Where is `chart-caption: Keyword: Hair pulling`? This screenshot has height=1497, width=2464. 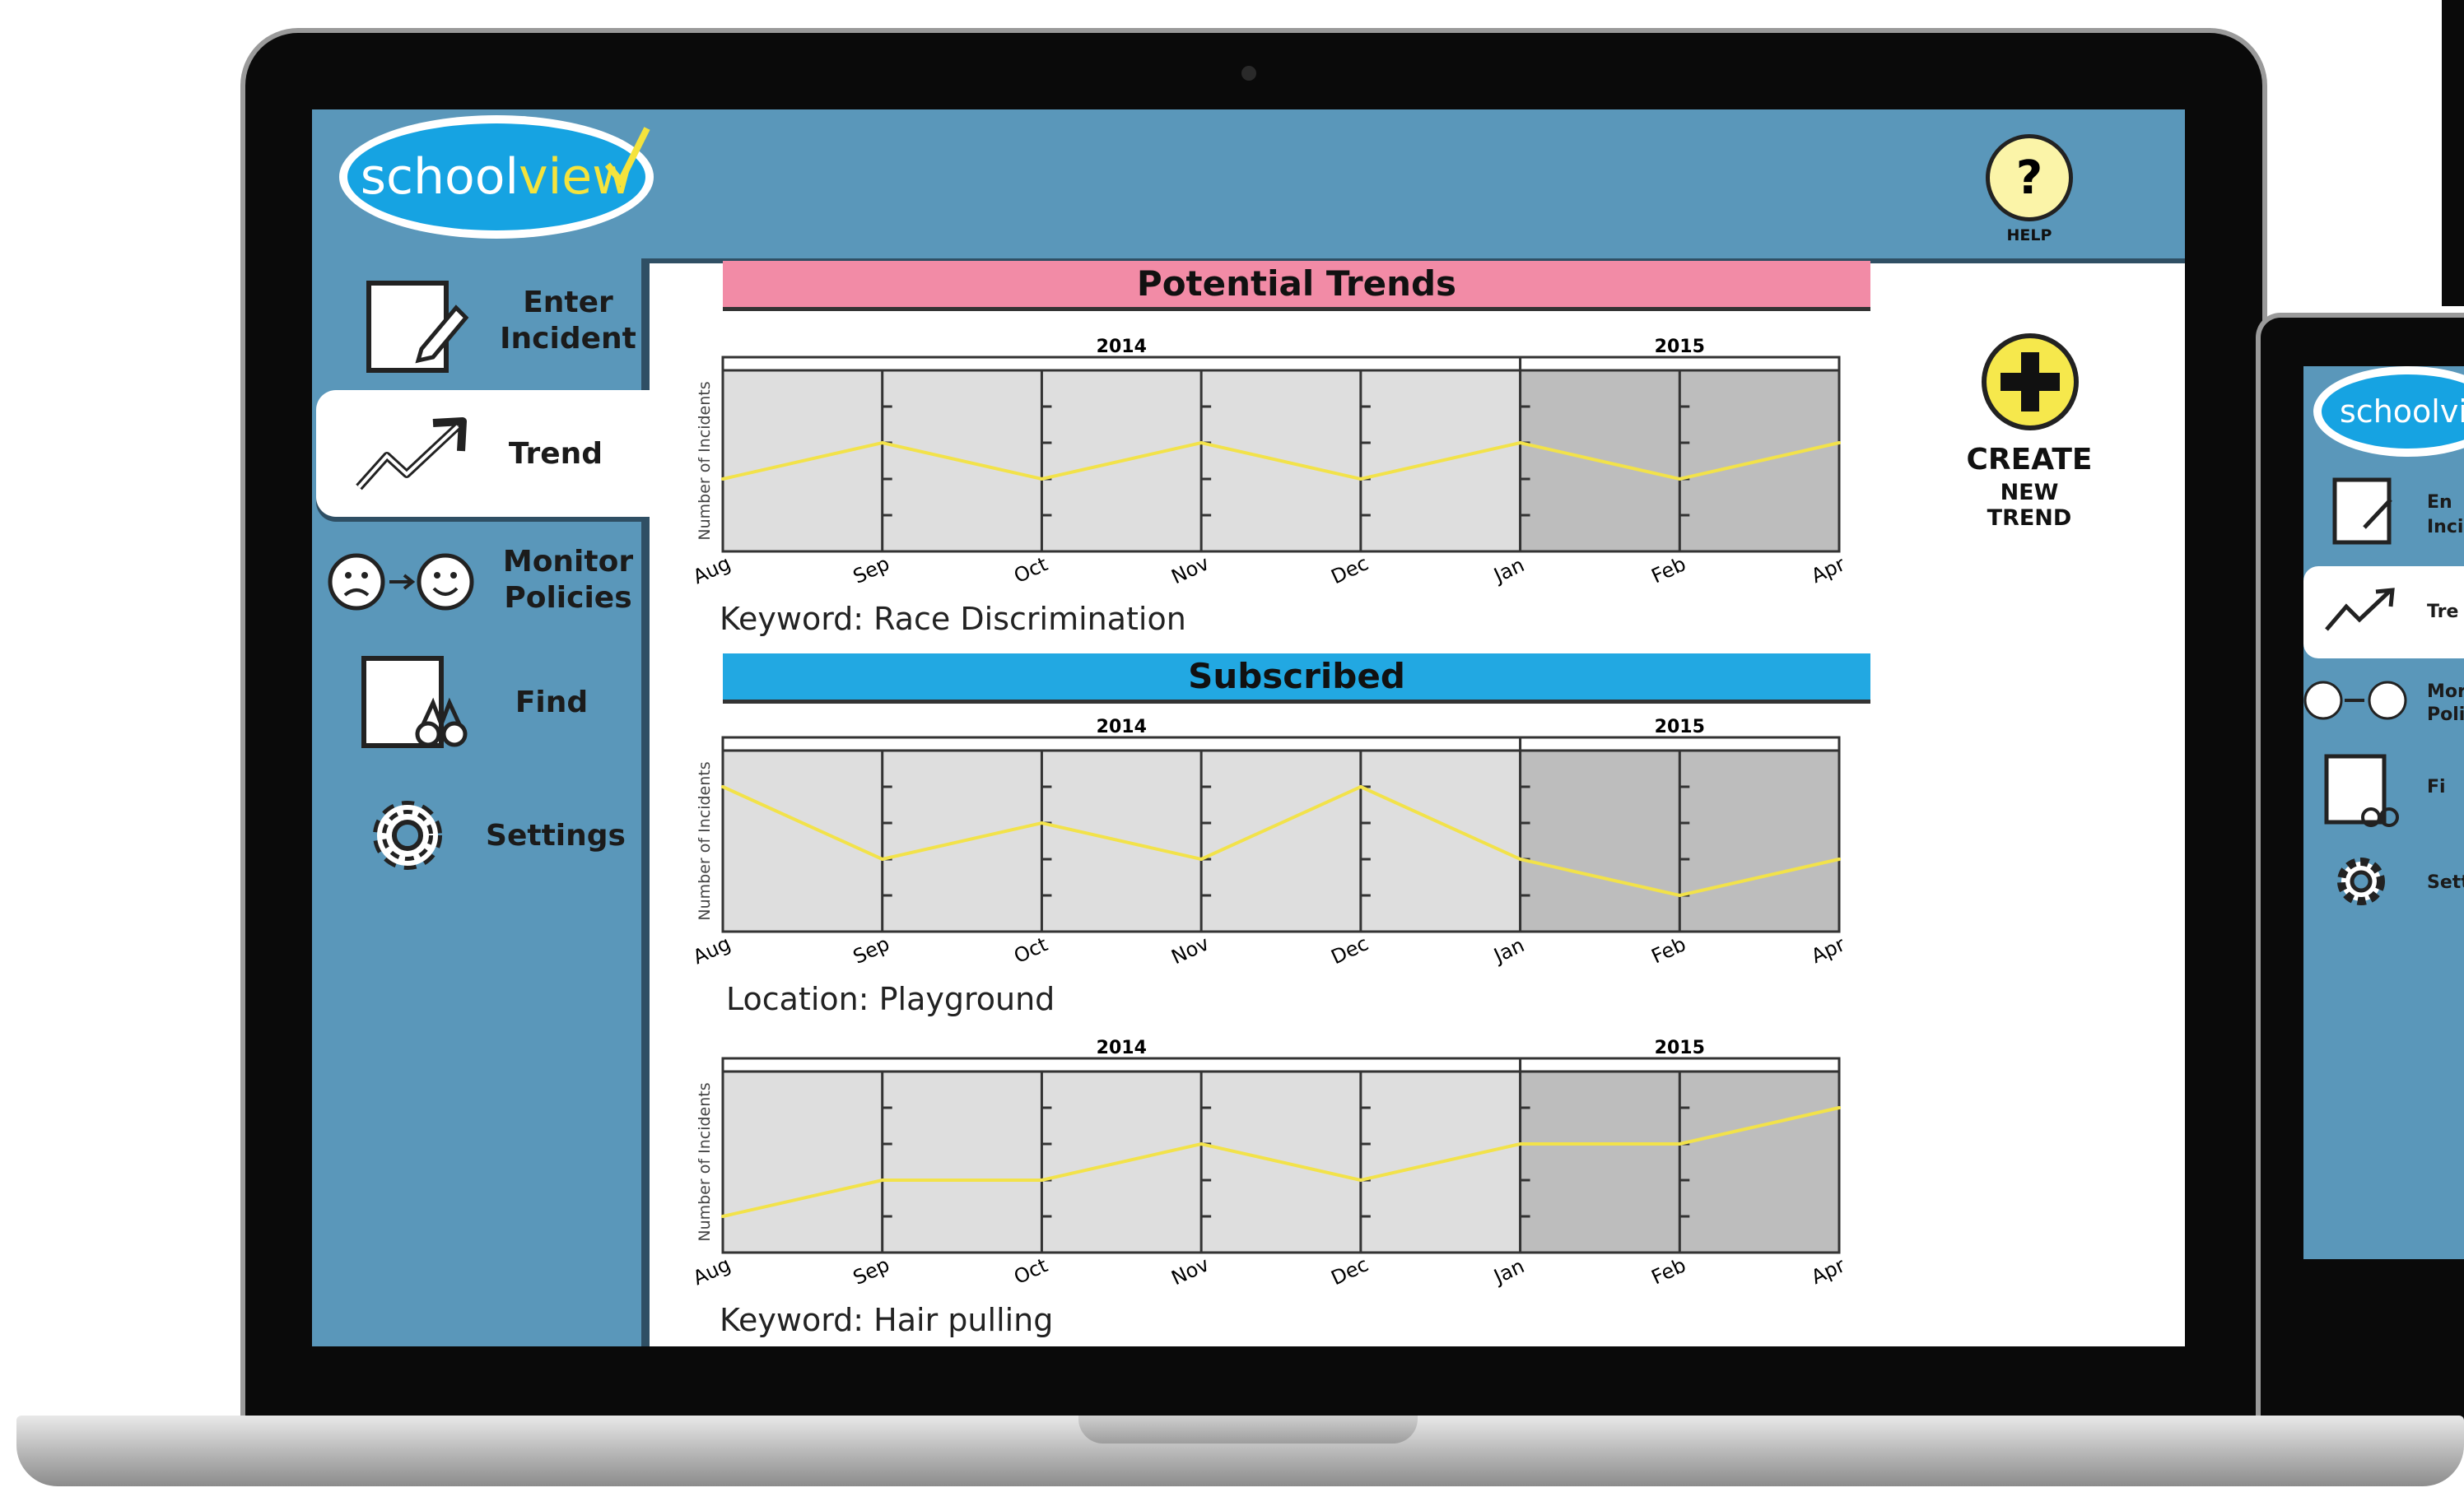
chart-caption: Keyword: Hair pulling is located at coordinates (887, 1320).